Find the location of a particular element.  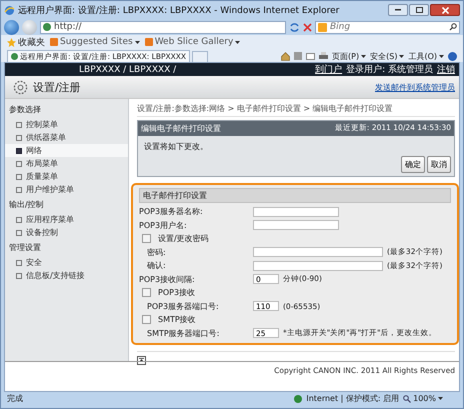

status-text: 完成 is located at coordinates (15, 398).